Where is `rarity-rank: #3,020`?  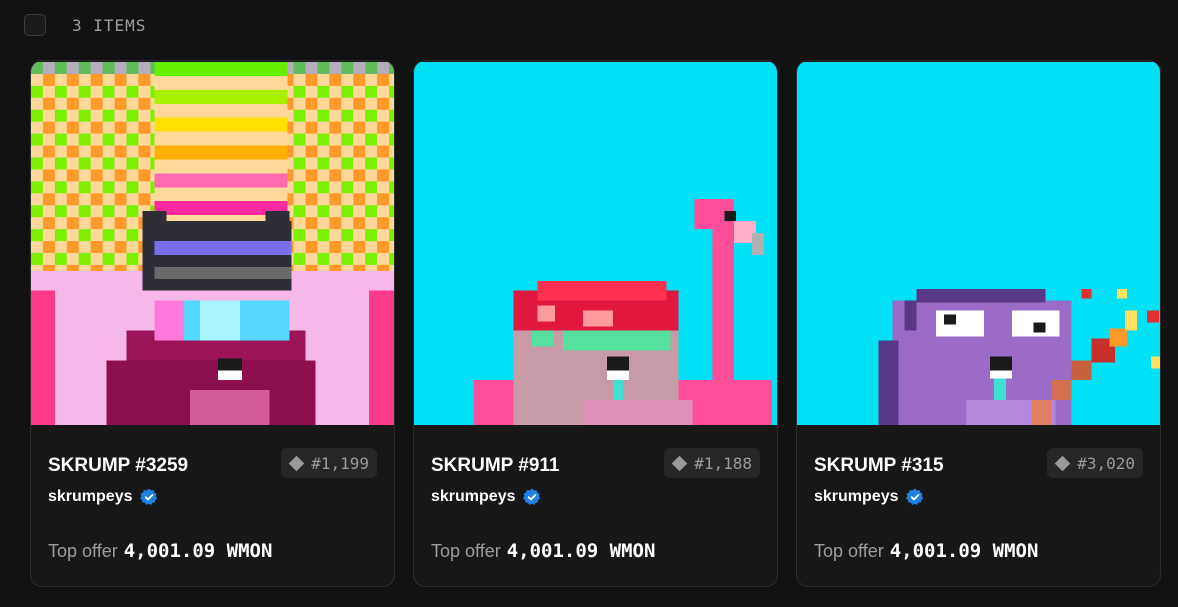 rarity-rank: #3,020 is located at coordinates (1106, 463).